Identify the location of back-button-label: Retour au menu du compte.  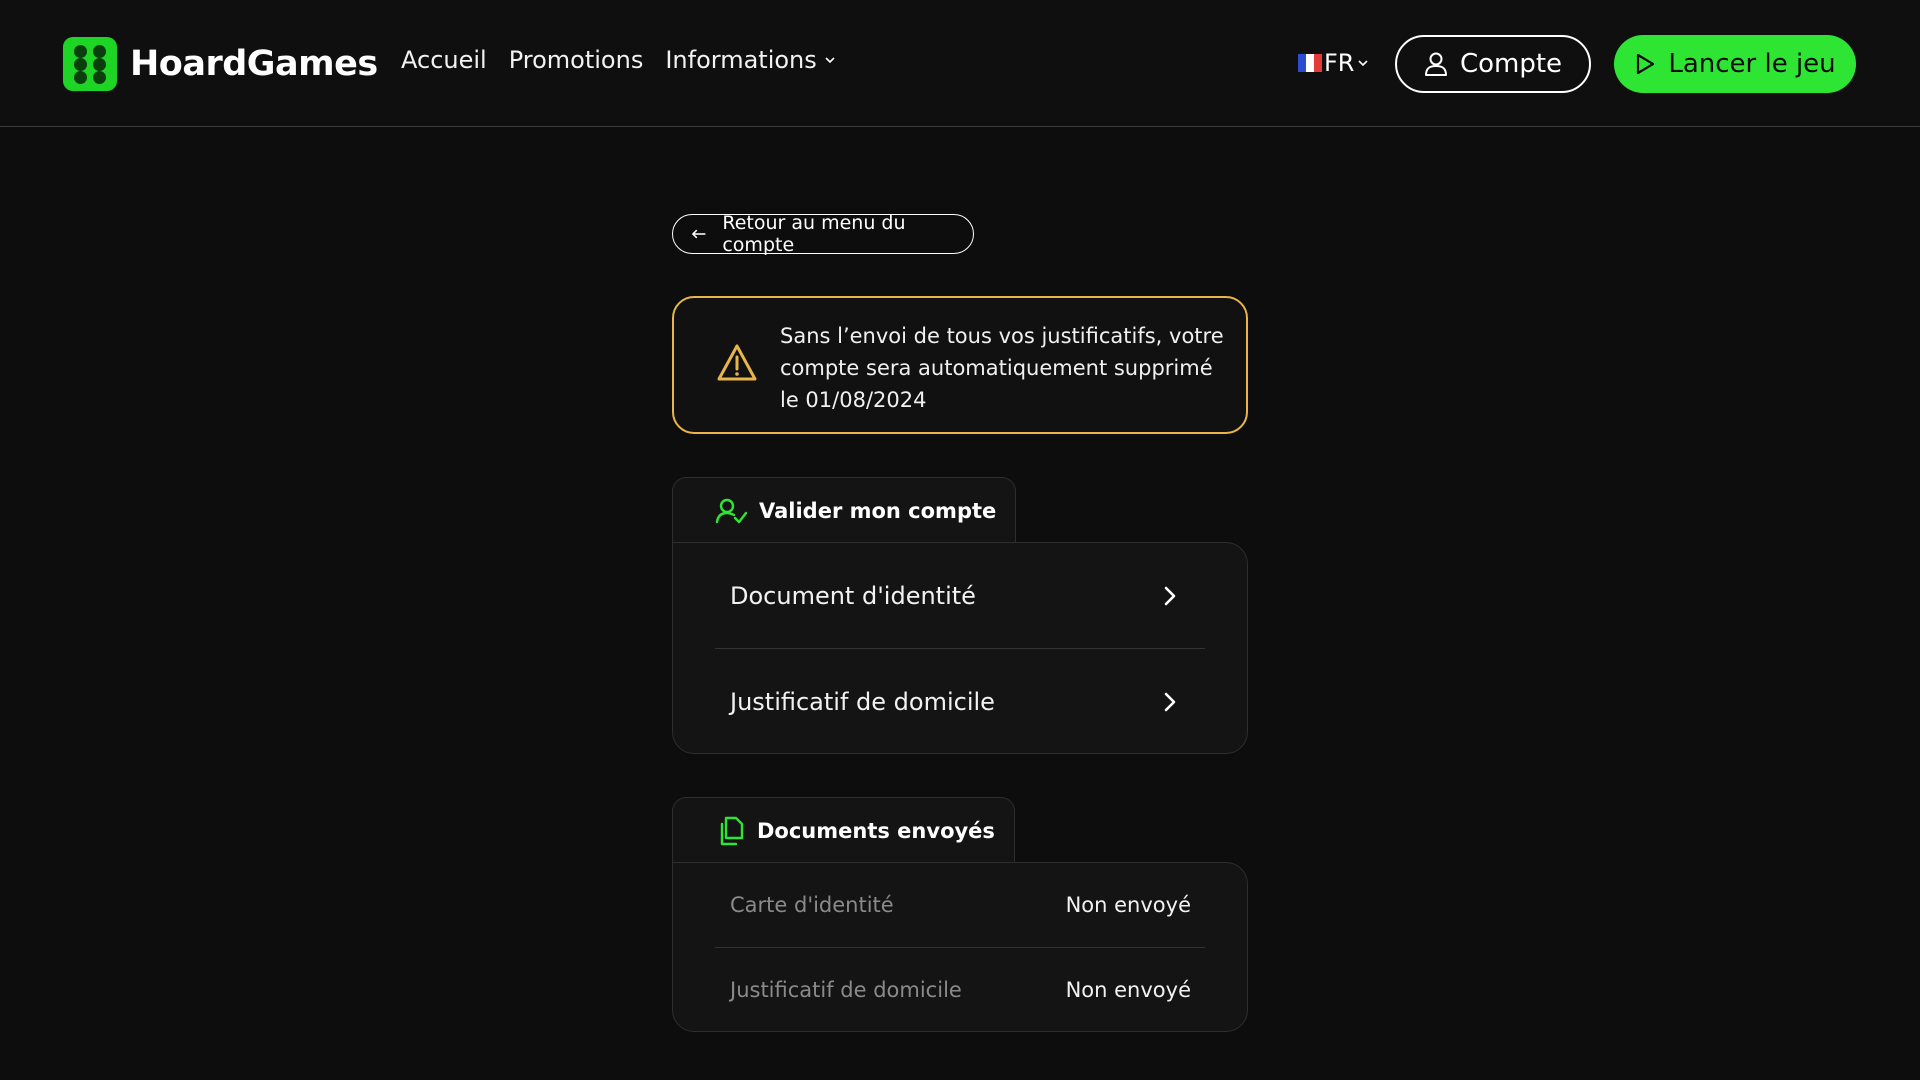
(814, 234).